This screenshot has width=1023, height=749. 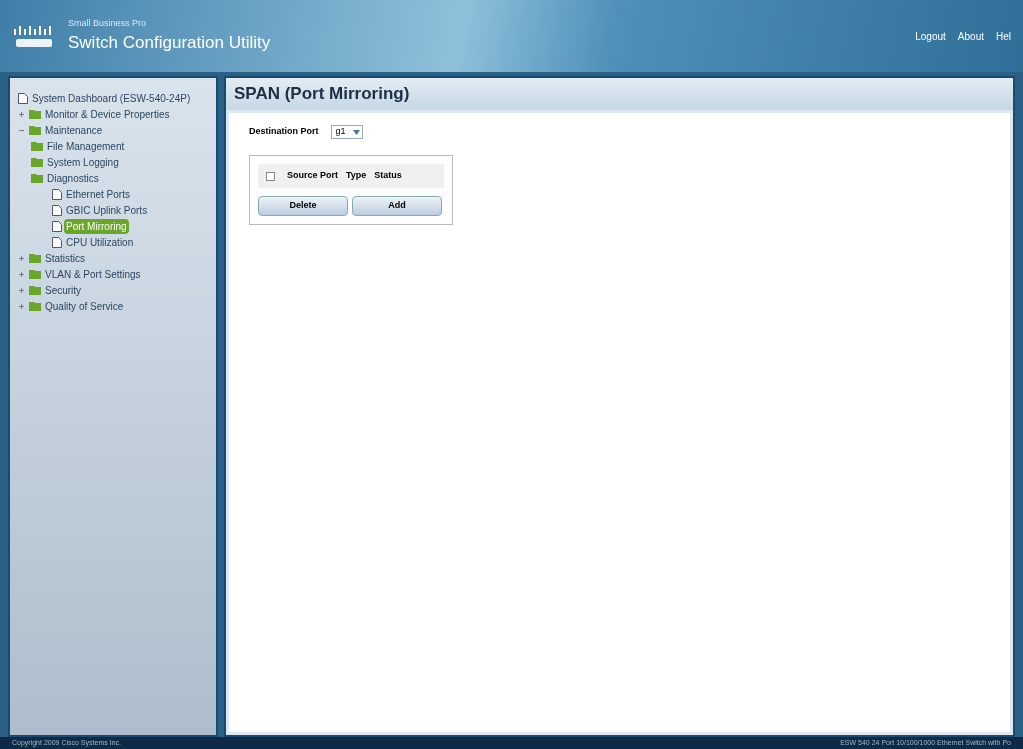 I want to click on column-header: Type, so click(x=356, y=176).